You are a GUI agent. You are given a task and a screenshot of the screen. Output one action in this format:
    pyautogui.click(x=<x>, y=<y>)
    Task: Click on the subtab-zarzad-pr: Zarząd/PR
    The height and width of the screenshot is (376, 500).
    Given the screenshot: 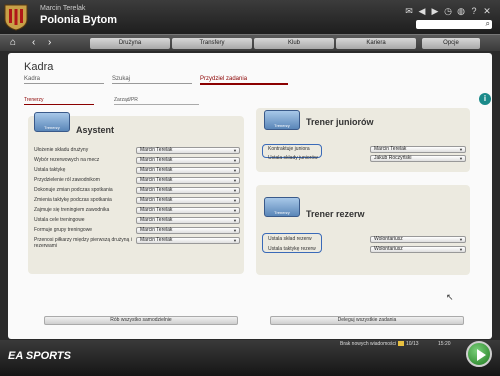 What is the action you would take?
    pyautogui.click(x=156, y=101)
    